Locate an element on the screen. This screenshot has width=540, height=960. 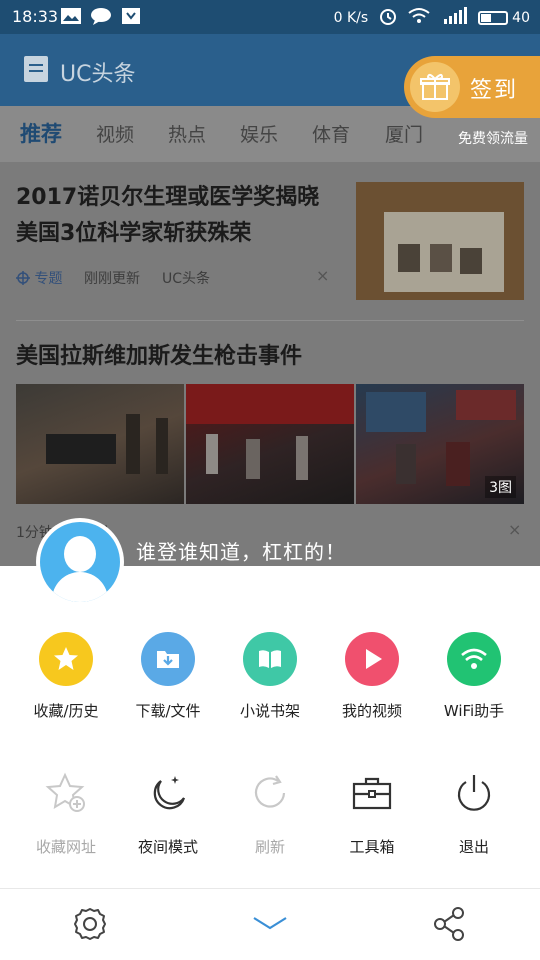
novel-bookshelf-label: 小说书架 is located at coordinates (269, 711).